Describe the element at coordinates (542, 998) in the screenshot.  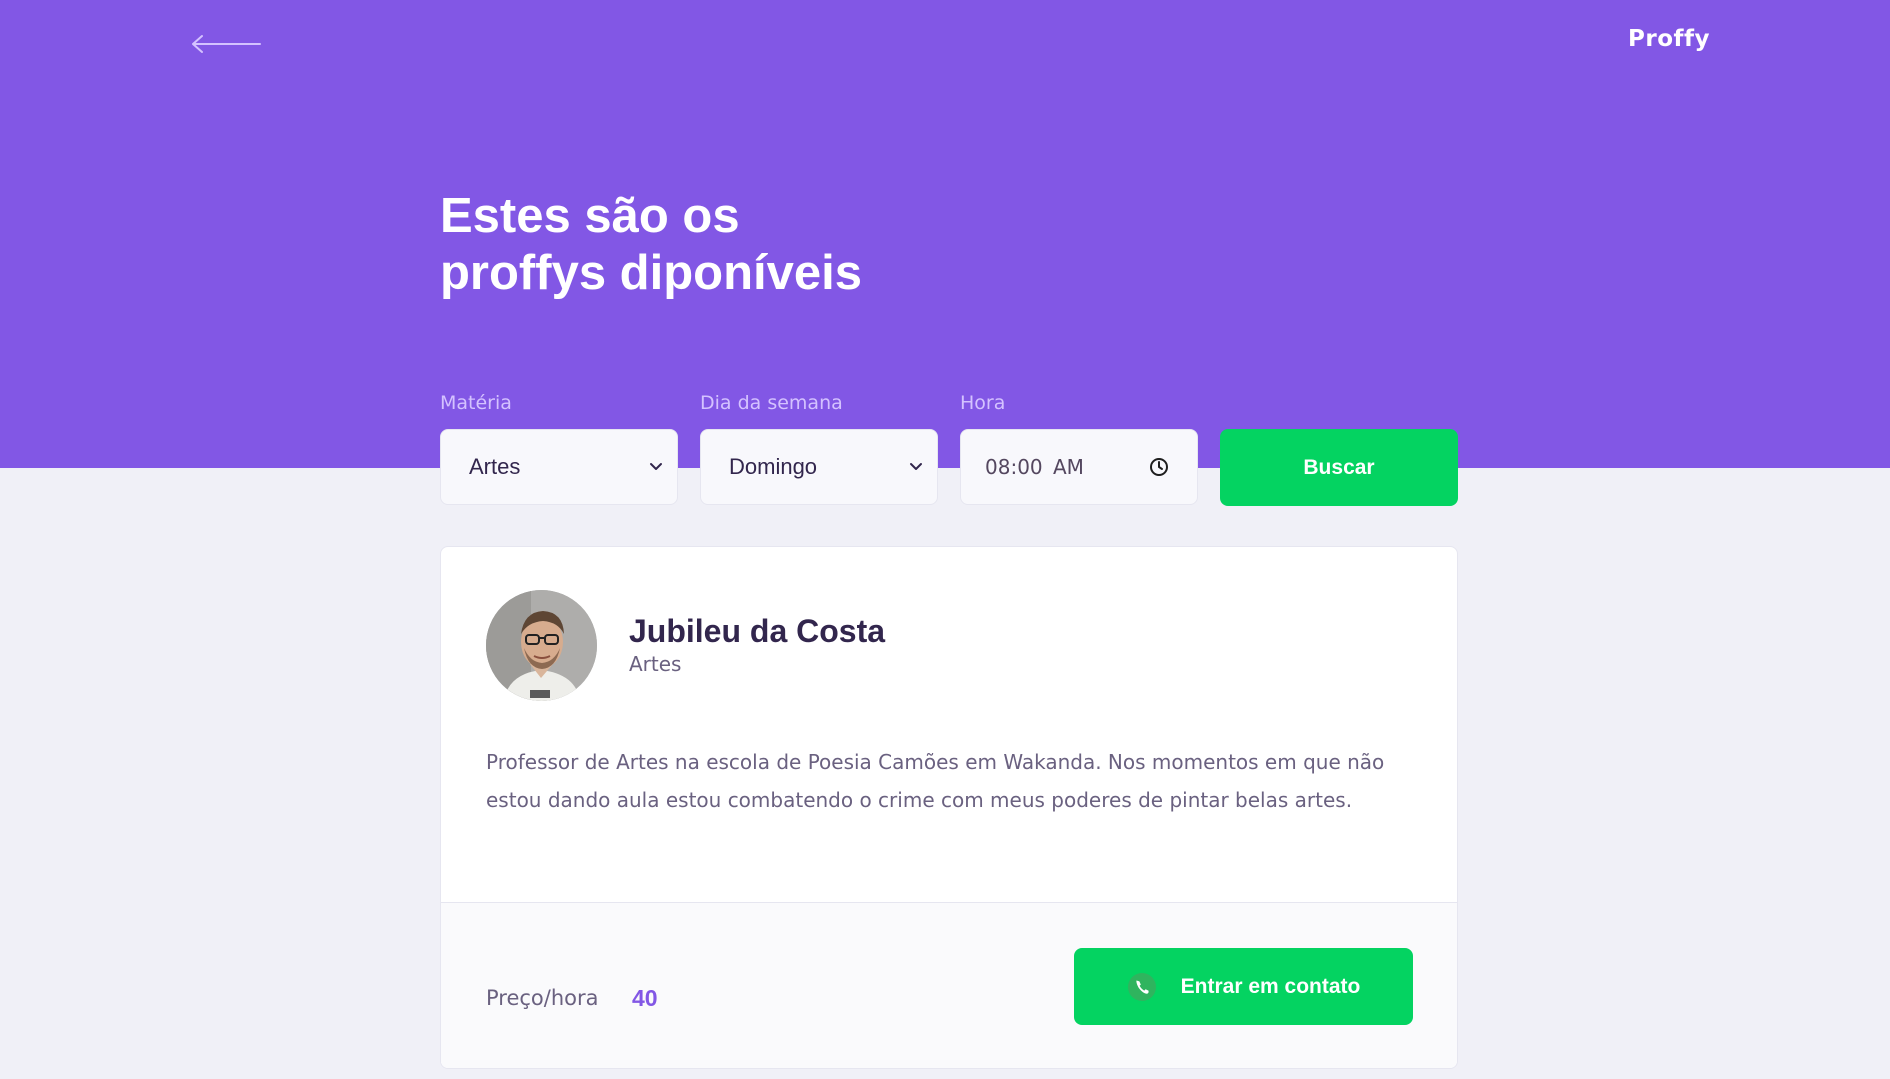
I see `price-label: Preço/hora` at that location.